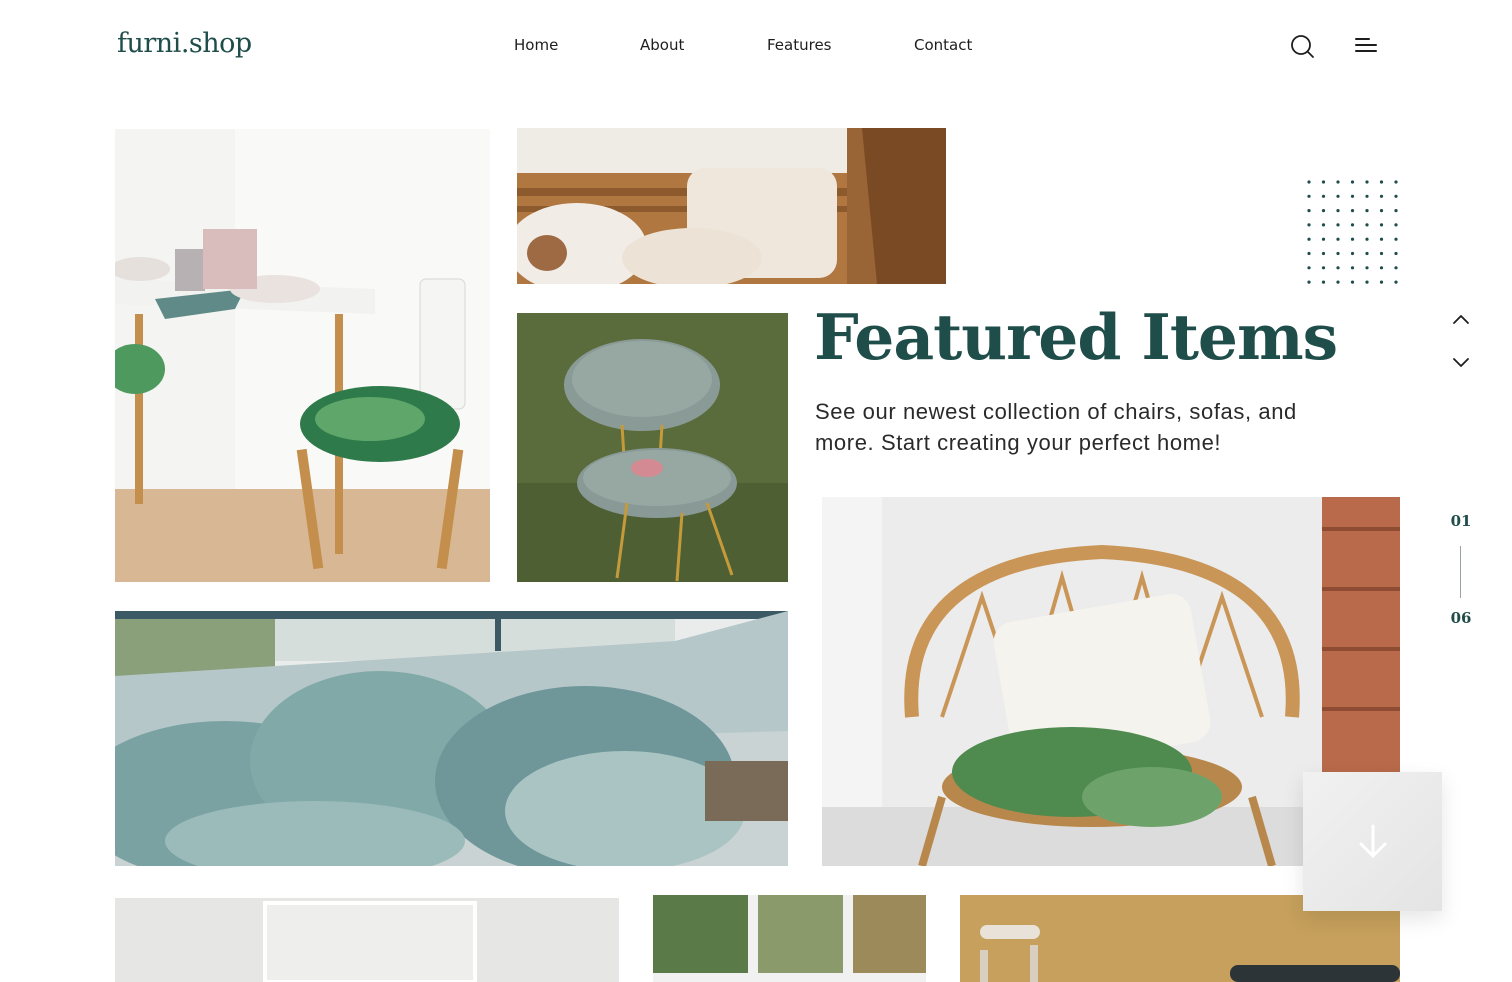 This screenshot has height=982, width=1512. Describe the element at coordinates (789, 938) in the screenshot. I see `window-garden-image` at that location.